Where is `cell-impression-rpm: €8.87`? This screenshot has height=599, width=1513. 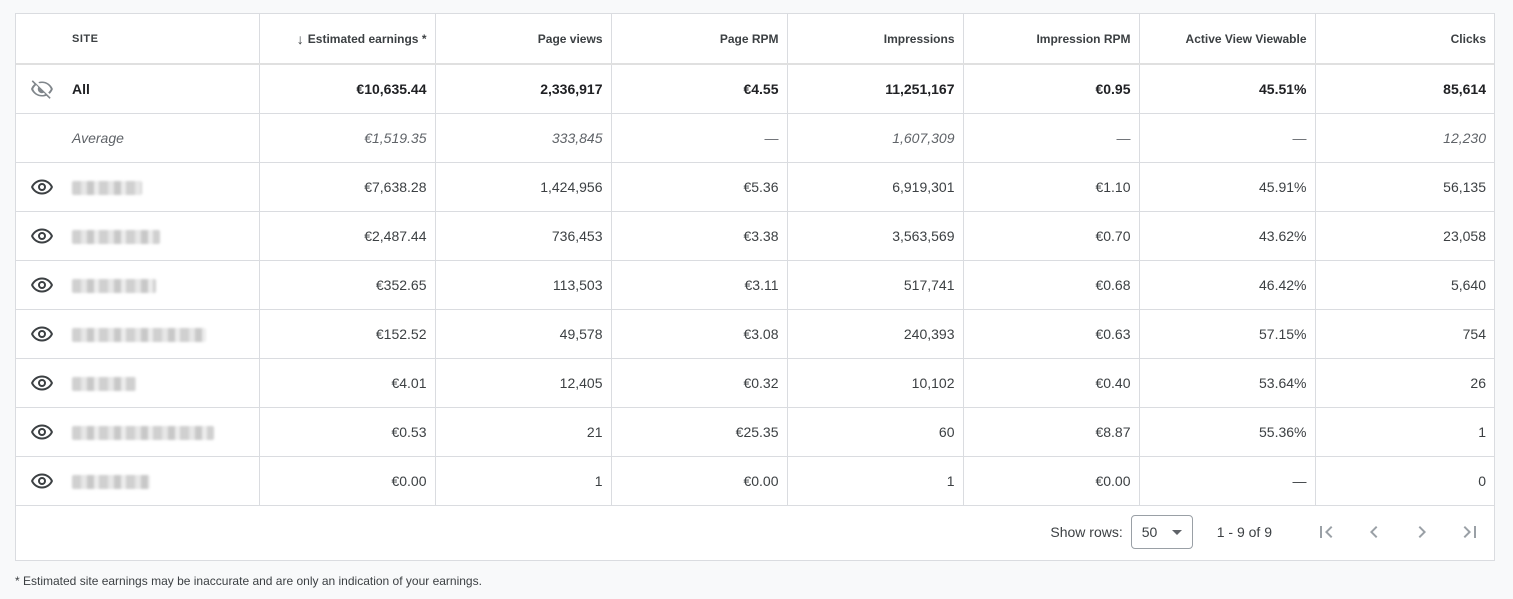 cell-impression-rpm: €8.87 is located at coordinates (1050, 432).